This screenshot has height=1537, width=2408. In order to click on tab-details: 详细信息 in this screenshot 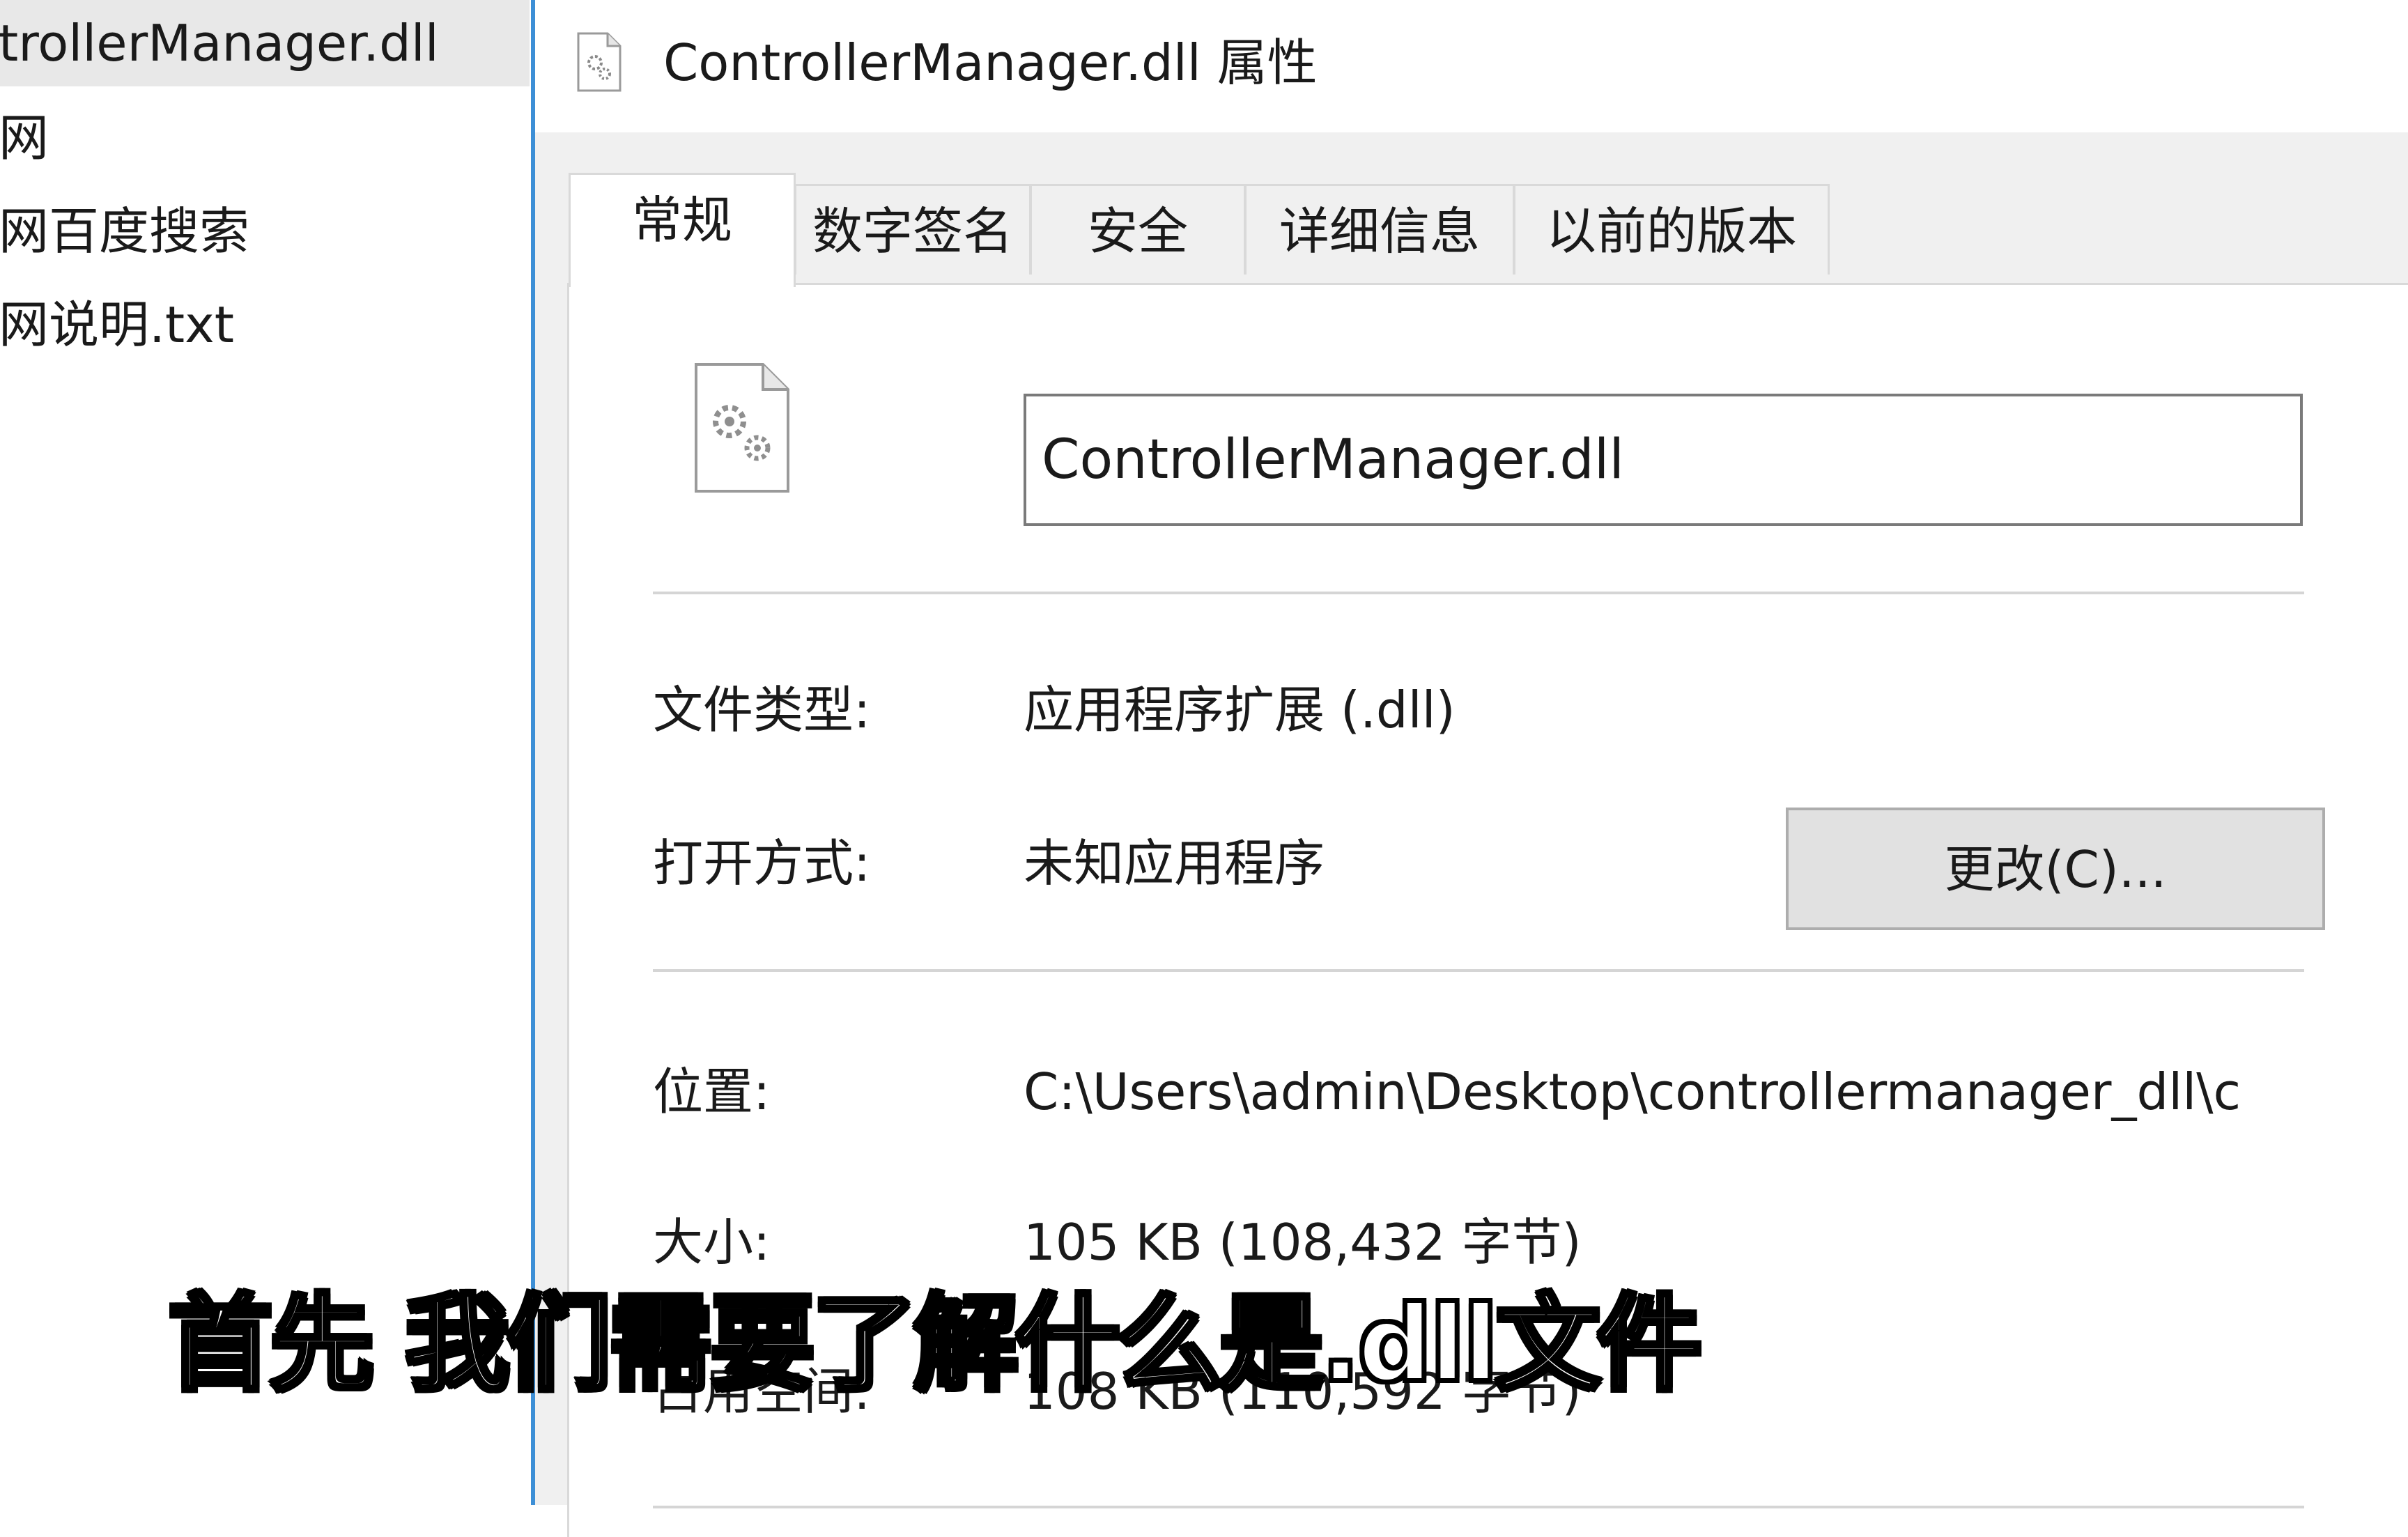, I will do `click(1379, 229)`.